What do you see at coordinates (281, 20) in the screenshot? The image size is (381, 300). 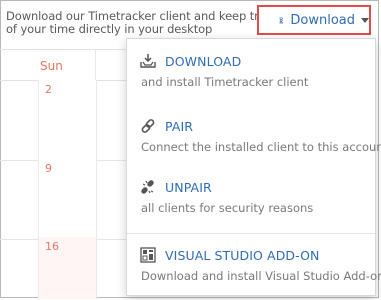 I see `hourglass-icon` at bounding box center [281, 20].